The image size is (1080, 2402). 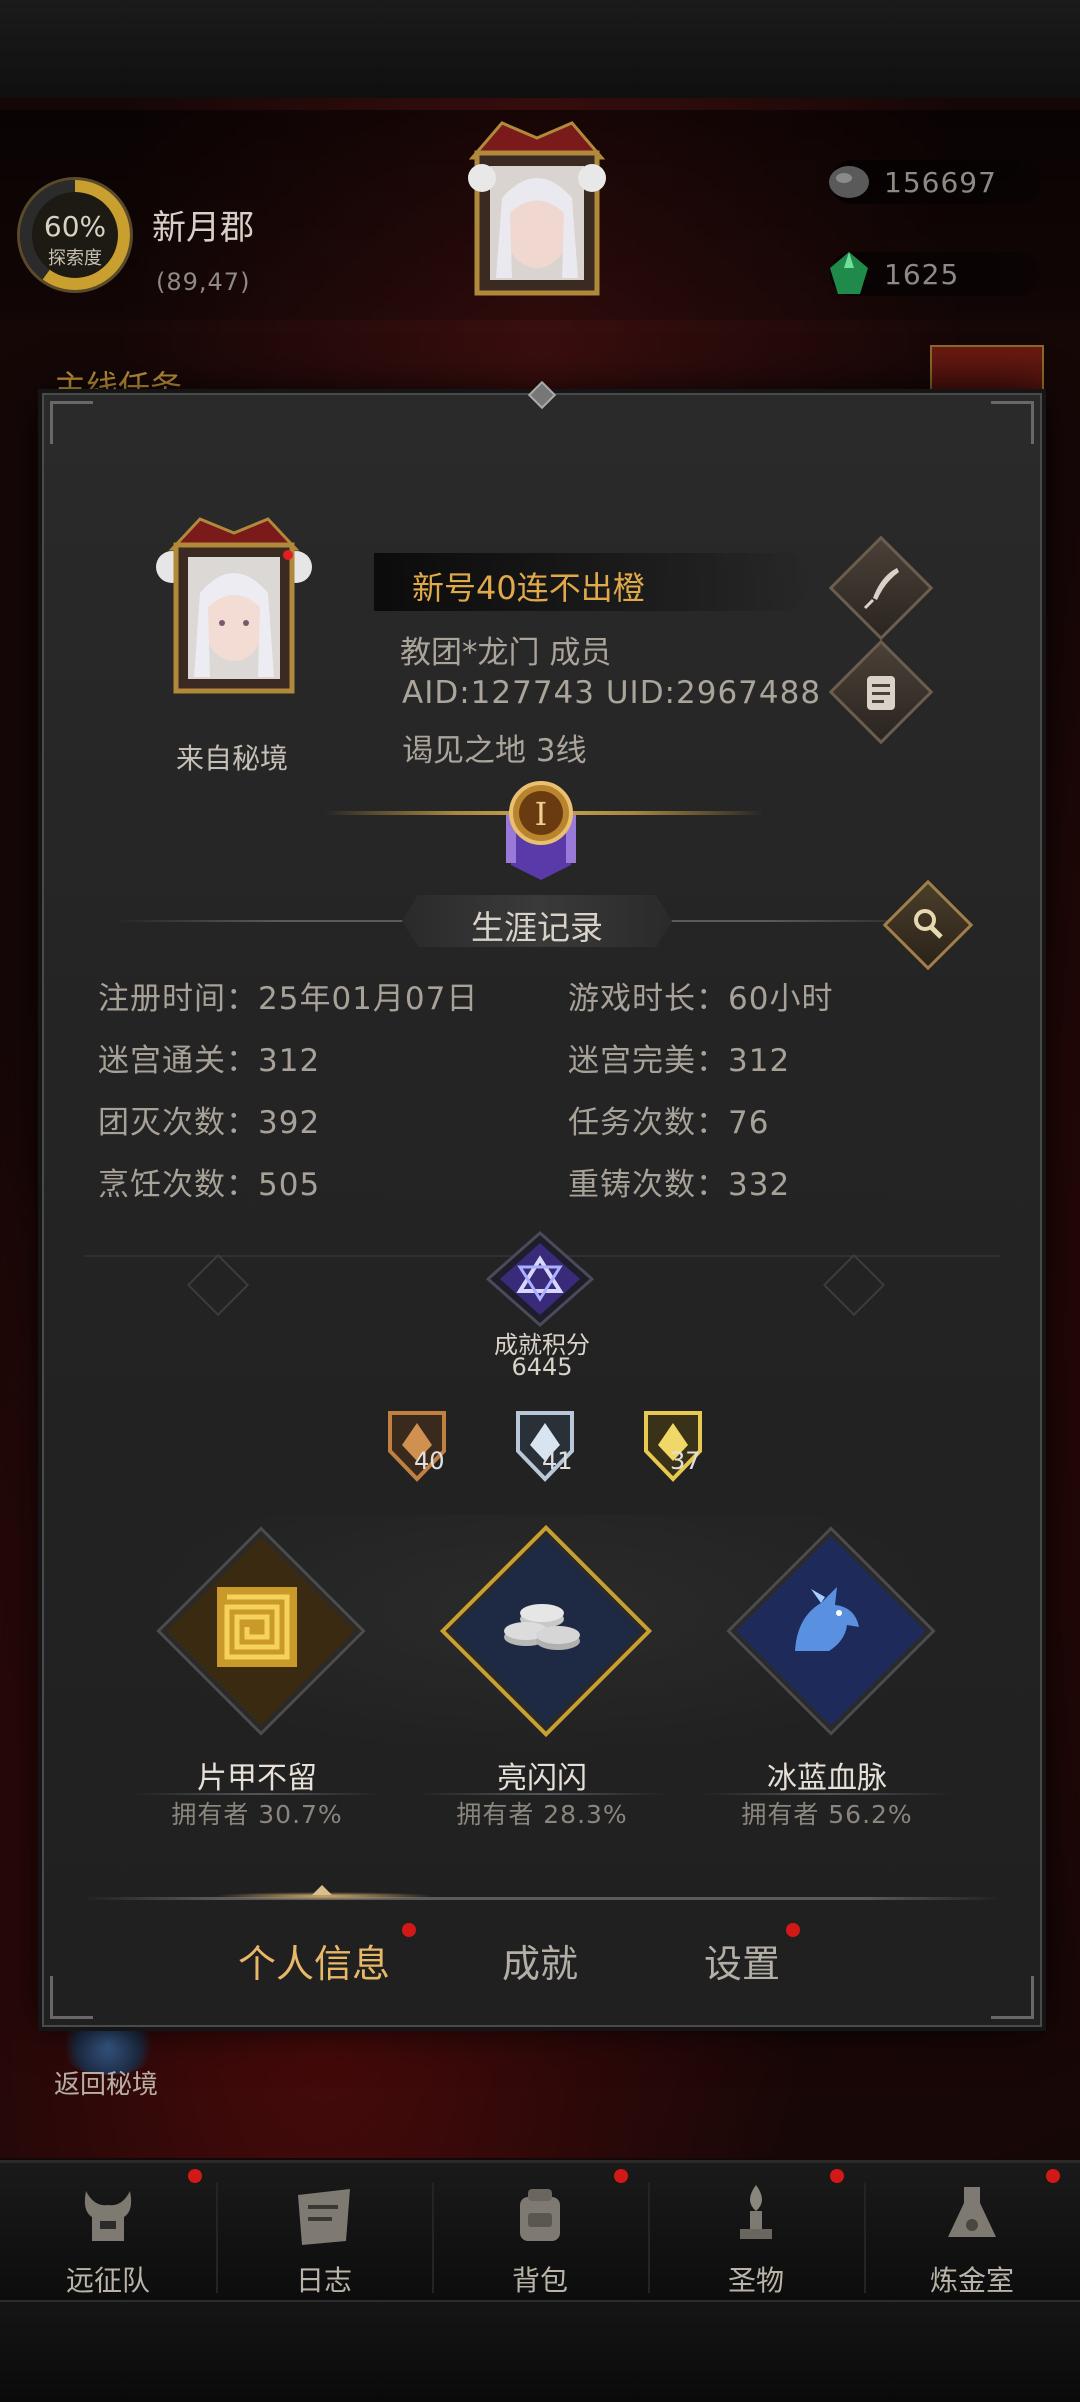 What do you see at coordinates (542, 1814) in the screenshot?
I see `achievement-owners: 拥有者 28.3%` at bounding box center [542, 1814].